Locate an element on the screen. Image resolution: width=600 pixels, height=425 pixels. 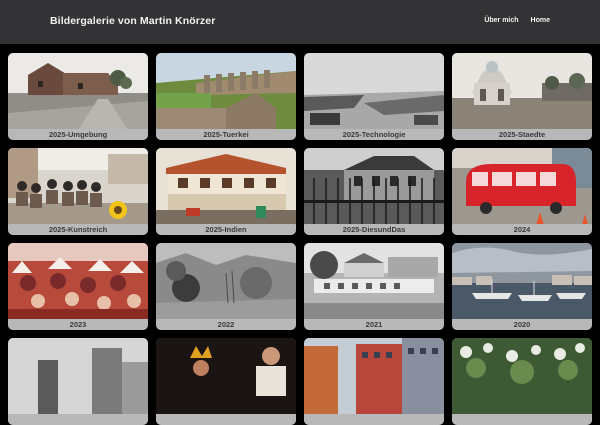
gallery-caption: 2025-Technologie is located at coordinates (374, 134).